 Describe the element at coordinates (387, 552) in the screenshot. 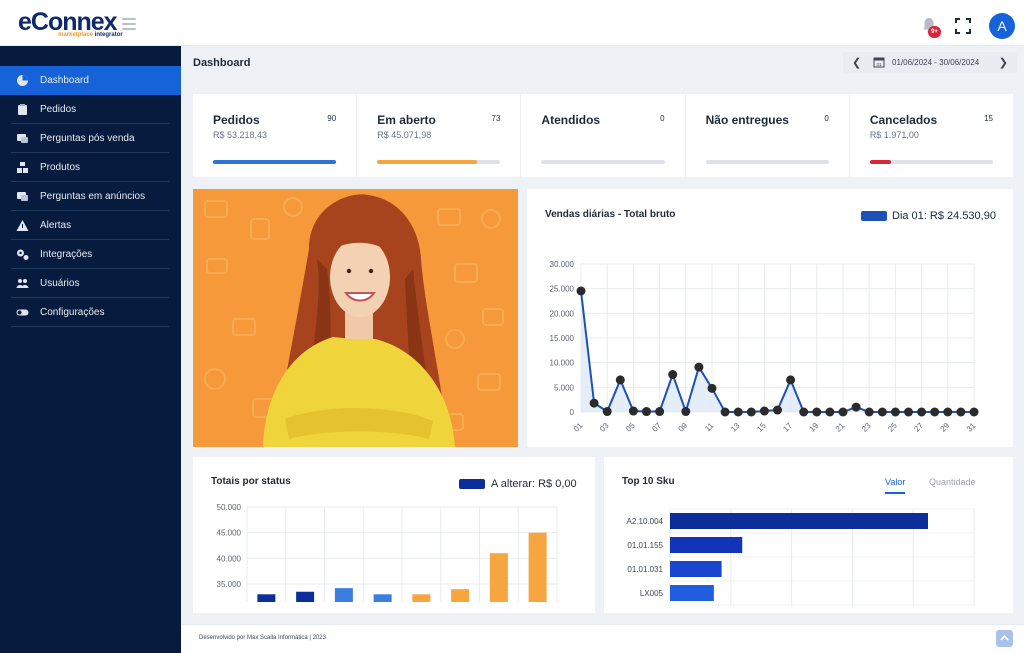

I see `totals-status-chart: 35.000 40.000 45.000 50.000` at that location.